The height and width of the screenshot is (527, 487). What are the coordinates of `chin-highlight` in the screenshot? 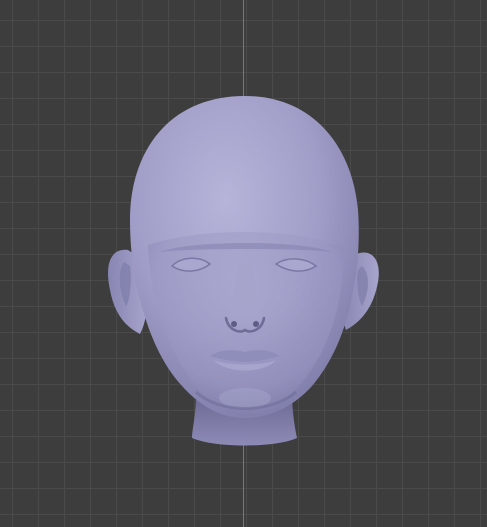 It's located at (245, 398).